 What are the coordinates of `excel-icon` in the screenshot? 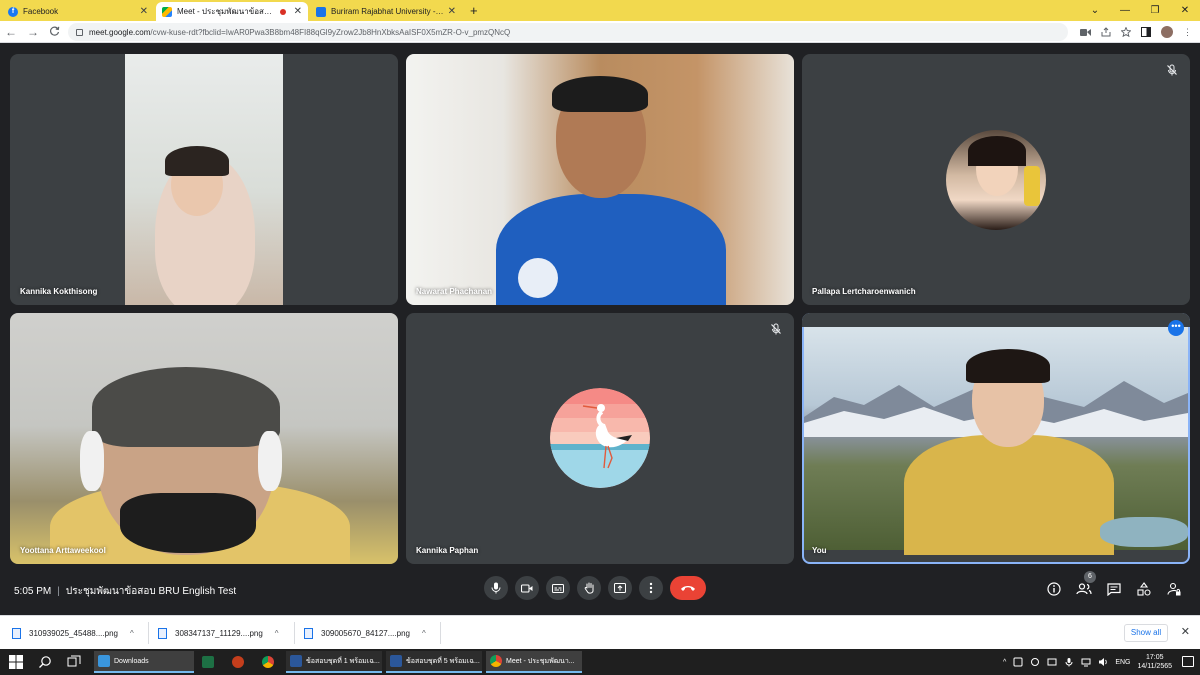 It's located at (208, 662).